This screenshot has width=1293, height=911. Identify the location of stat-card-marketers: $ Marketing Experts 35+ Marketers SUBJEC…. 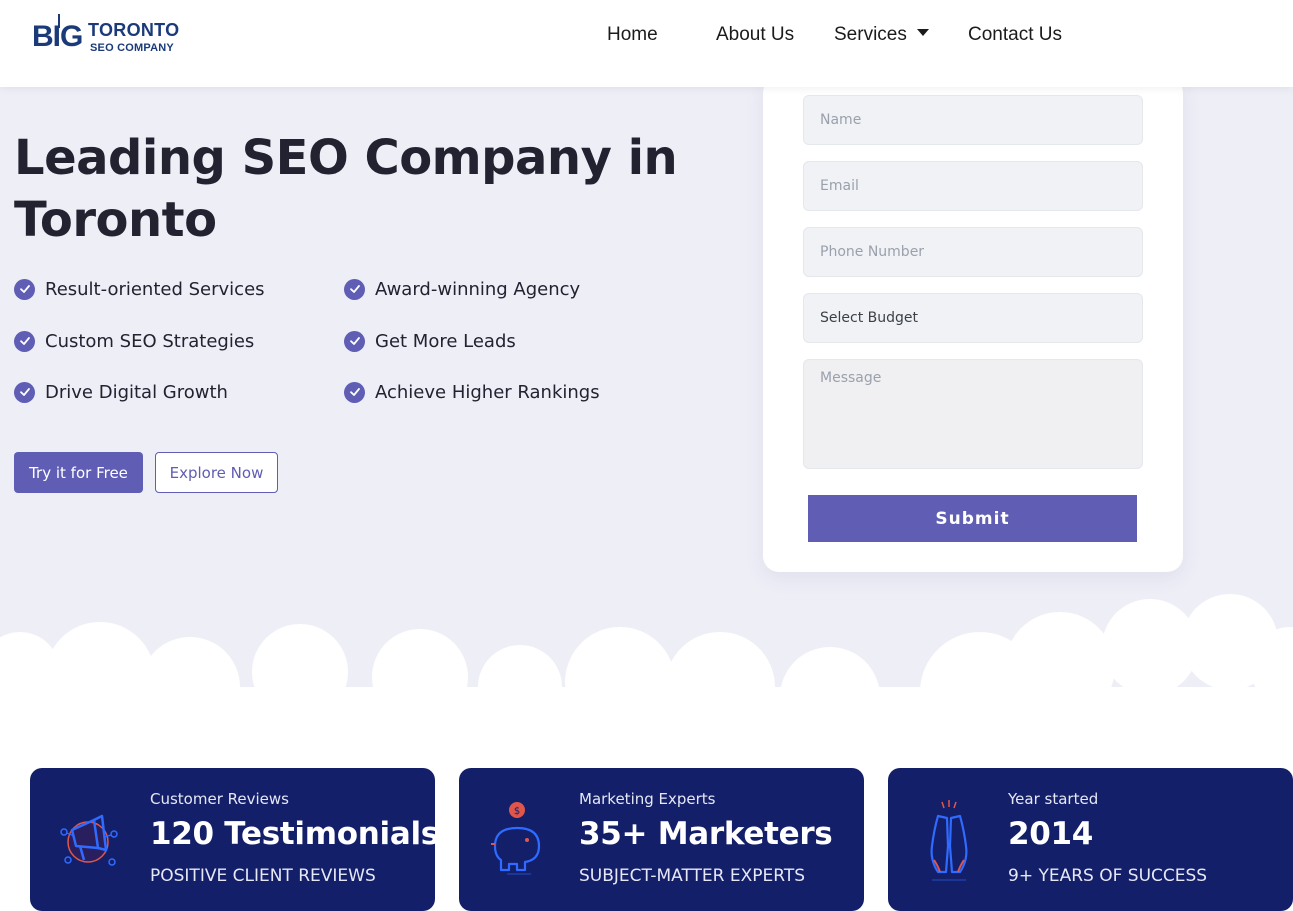
(661, 839).